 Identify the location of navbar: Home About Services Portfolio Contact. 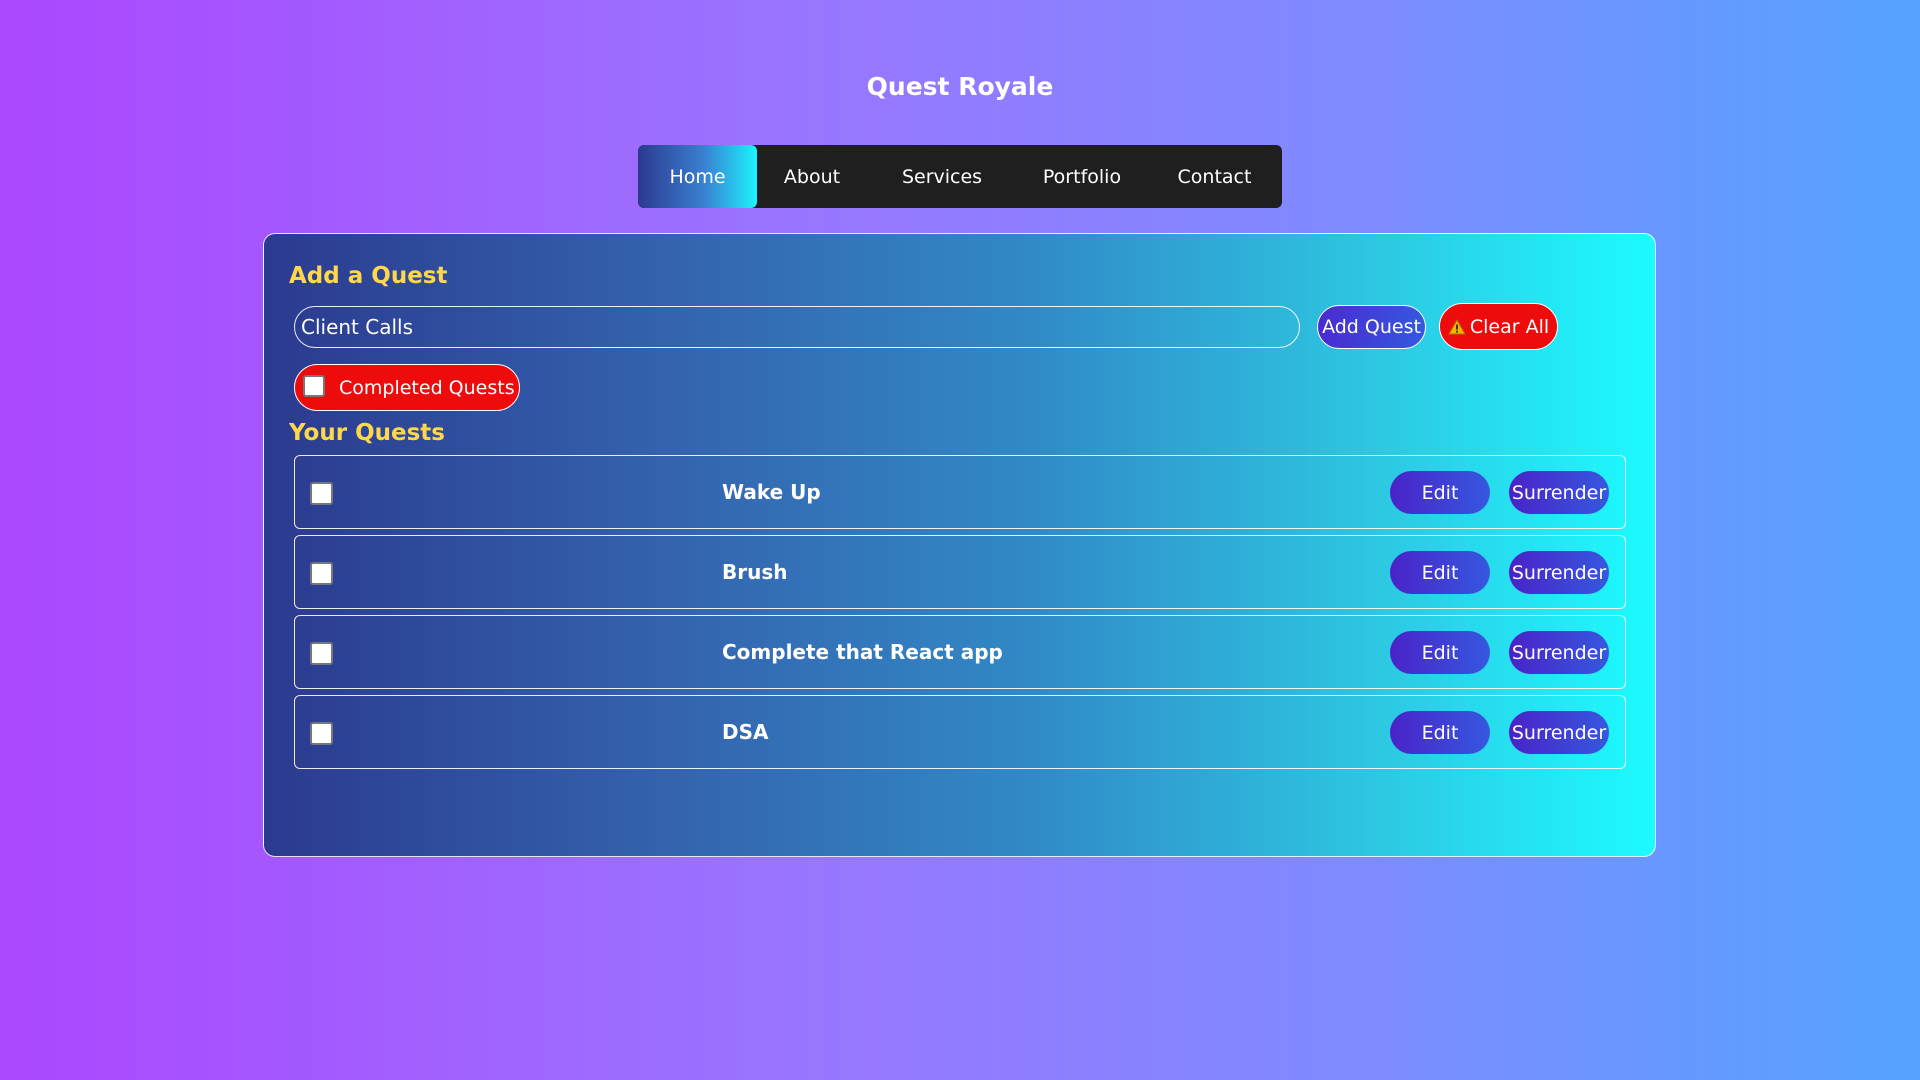
(960, 176).